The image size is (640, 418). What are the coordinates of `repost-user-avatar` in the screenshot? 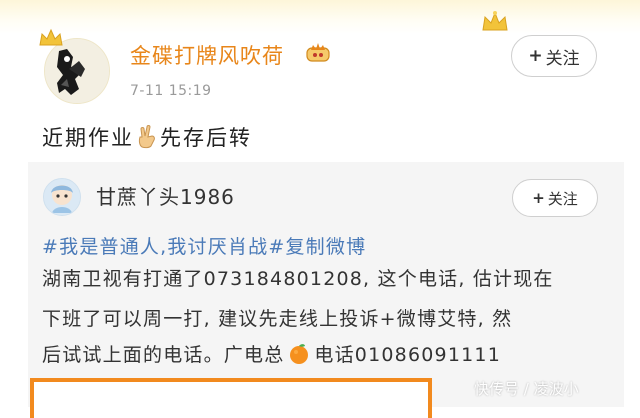 It's located at (62, 197).